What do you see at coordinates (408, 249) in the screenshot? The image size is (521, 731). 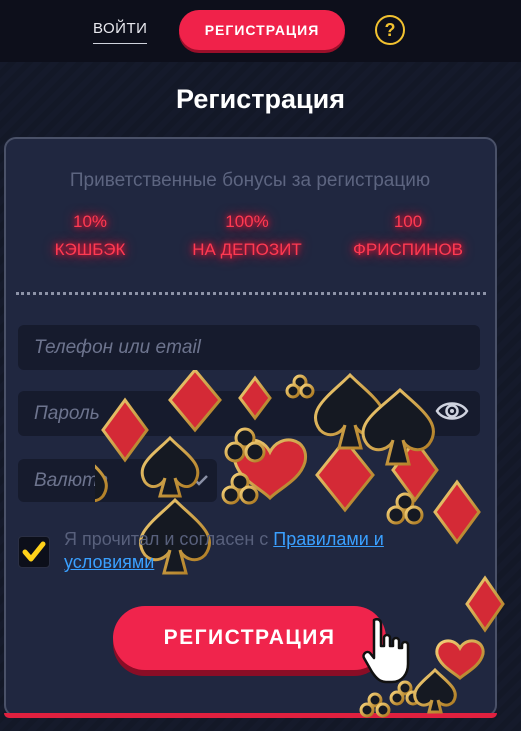 I see `bonus-label: ФРИСПИНОВ` at bounding box center [408, 249].